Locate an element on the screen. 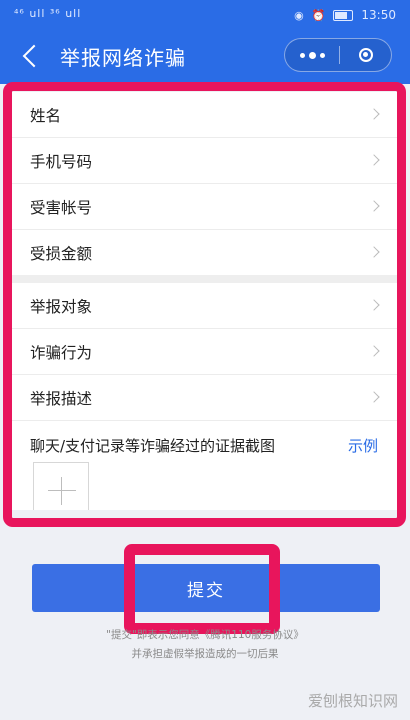 The width and height of the screenshot is (410, 720). more-dots-icon-center is located at coordinates (312, 55).